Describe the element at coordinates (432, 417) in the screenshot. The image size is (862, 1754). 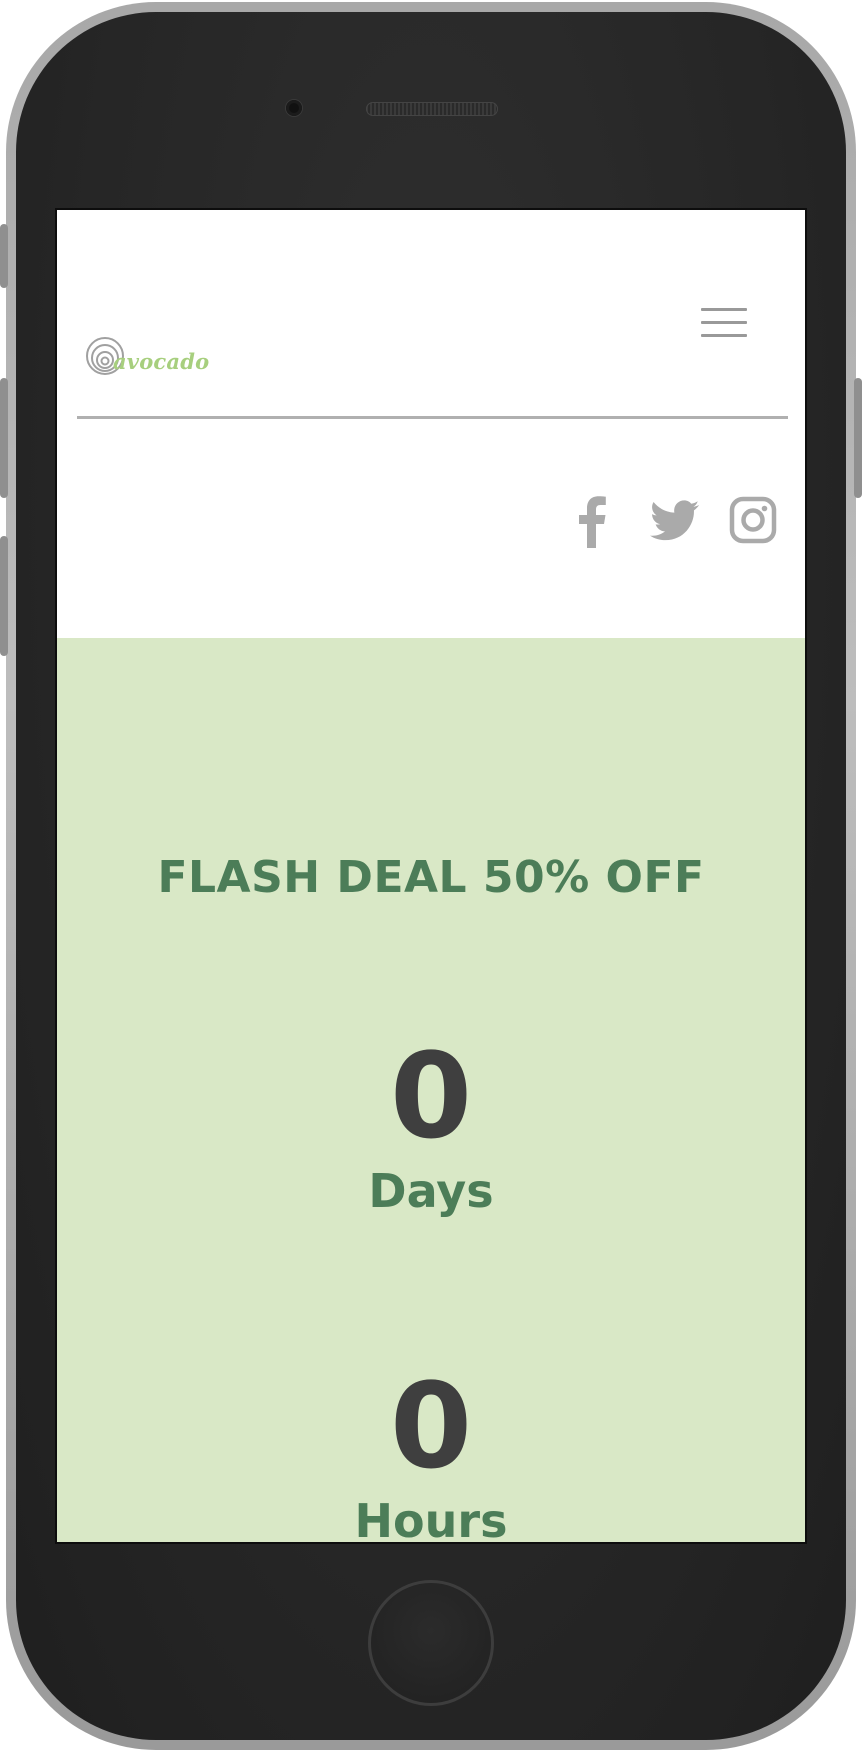
I see `header-divider` at that location.